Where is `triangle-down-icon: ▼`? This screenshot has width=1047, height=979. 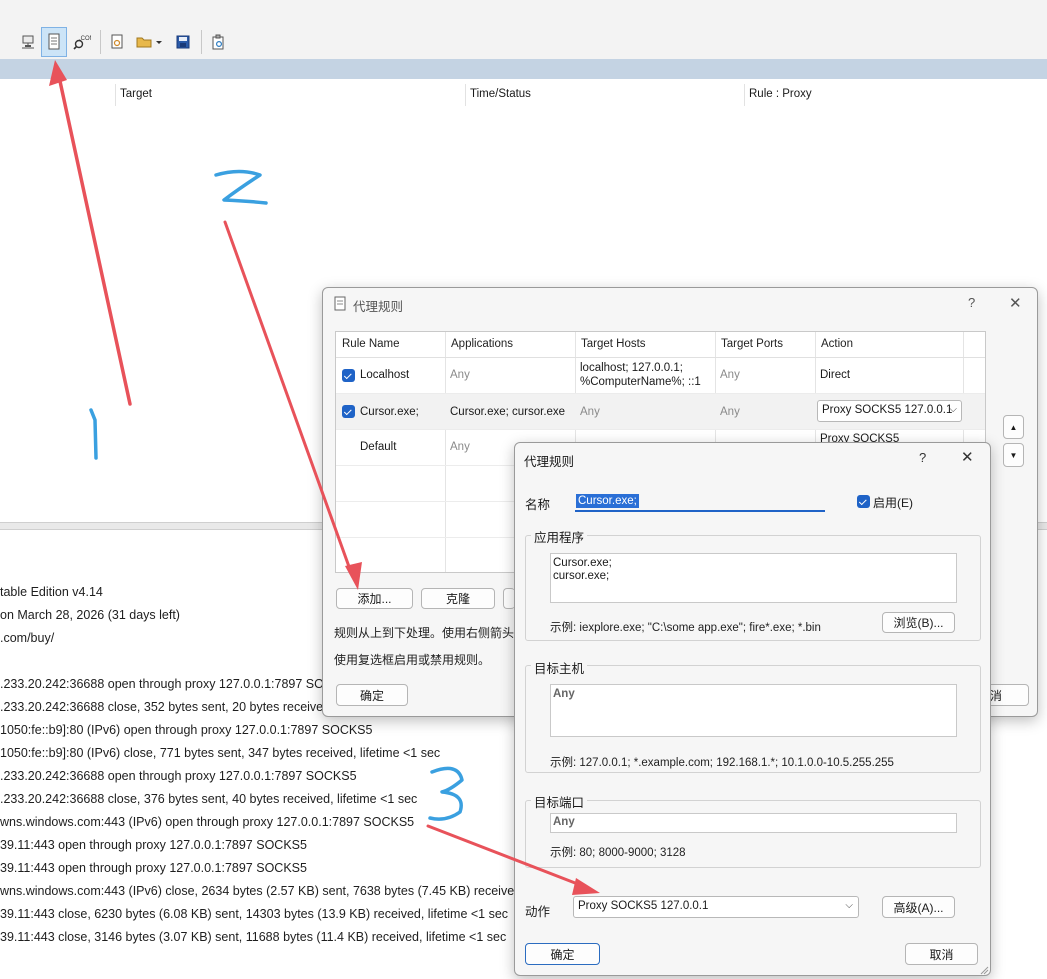 triangle-down-icon: ▼ is located at coordinates (1013, 455).